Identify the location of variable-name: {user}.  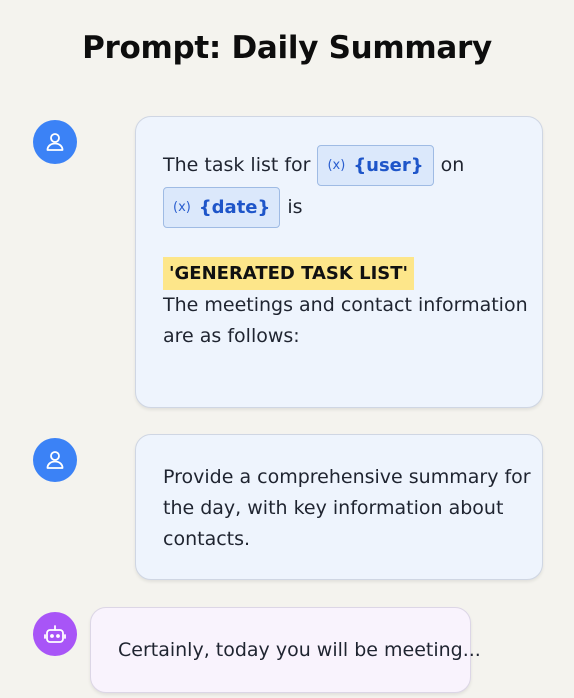
(388, 165).